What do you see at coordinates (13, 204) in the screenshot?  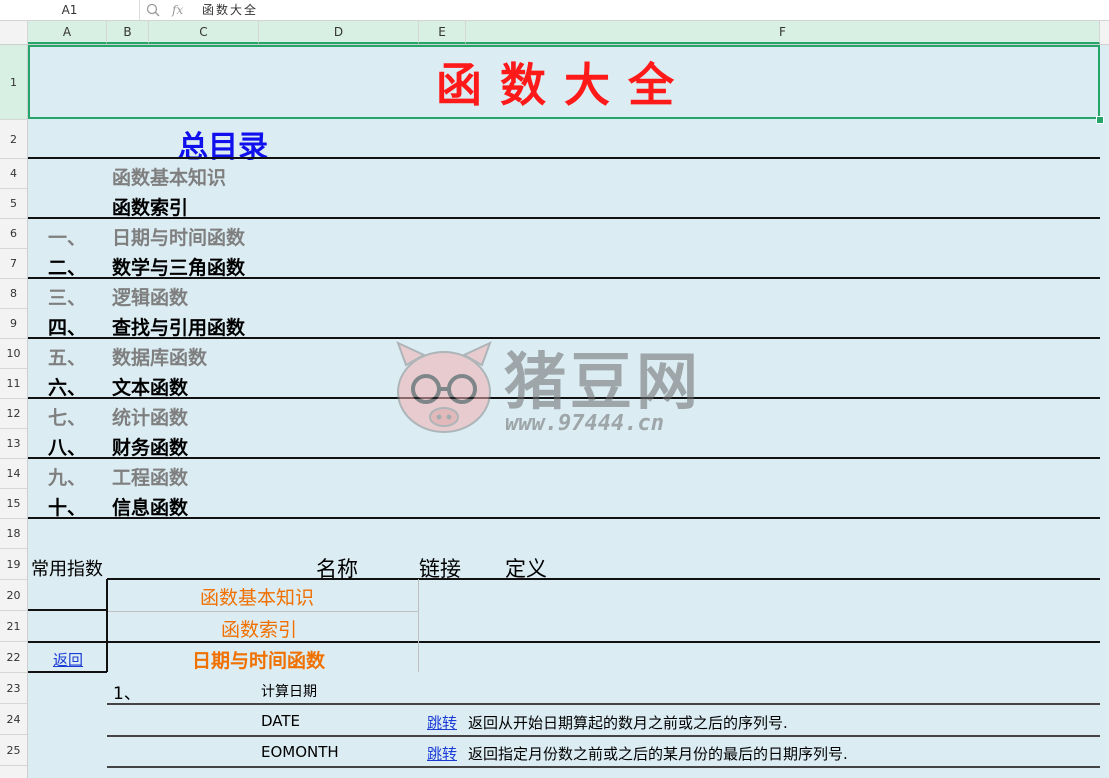 I see `row-header-5: 5` at bounding box center [13, 204].